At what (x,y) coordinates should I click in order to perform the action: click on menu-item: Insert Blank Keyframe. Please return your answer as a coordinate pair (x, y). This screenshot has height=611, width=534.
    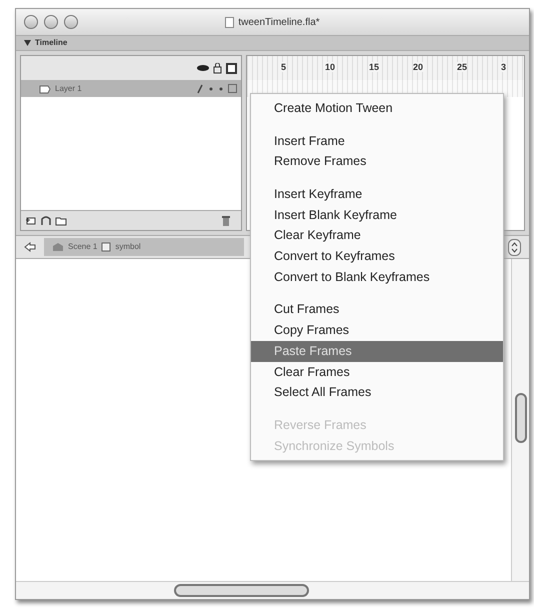
    Looking at the image, I should click on (377, 215).